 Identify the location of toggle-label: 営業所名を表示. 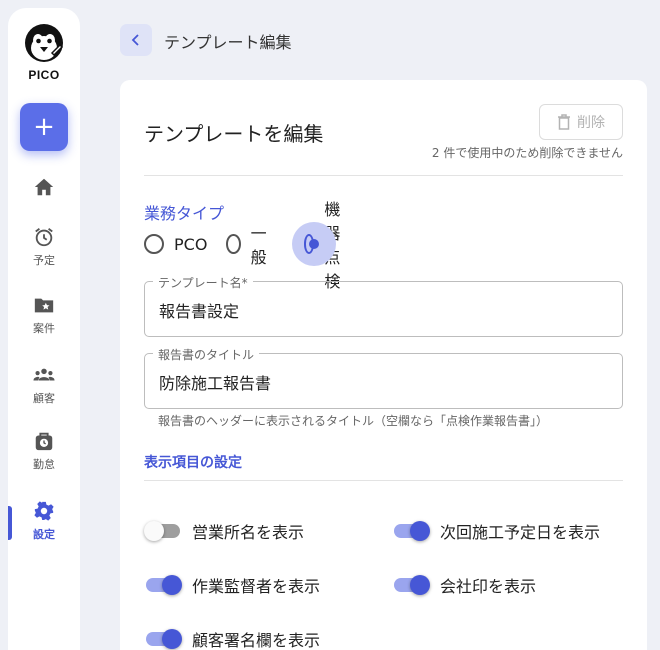
(248, 532).